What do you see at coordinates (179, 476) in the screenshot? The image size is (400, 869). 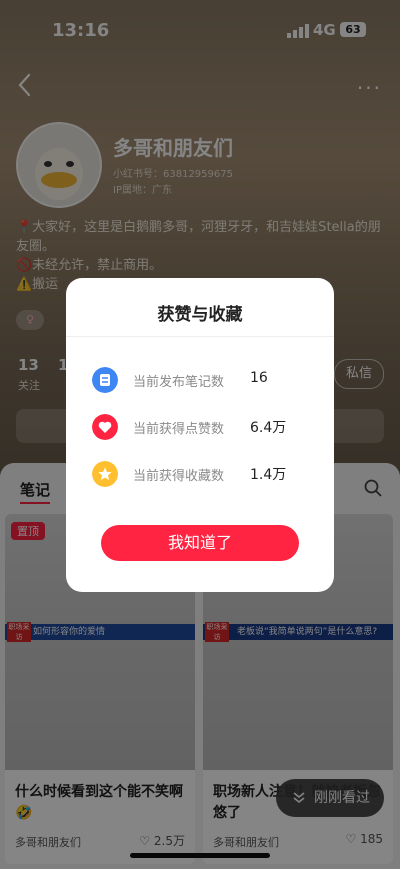 I see `stat-label: 当前获得收藏数` at bounding box center [179, 476].